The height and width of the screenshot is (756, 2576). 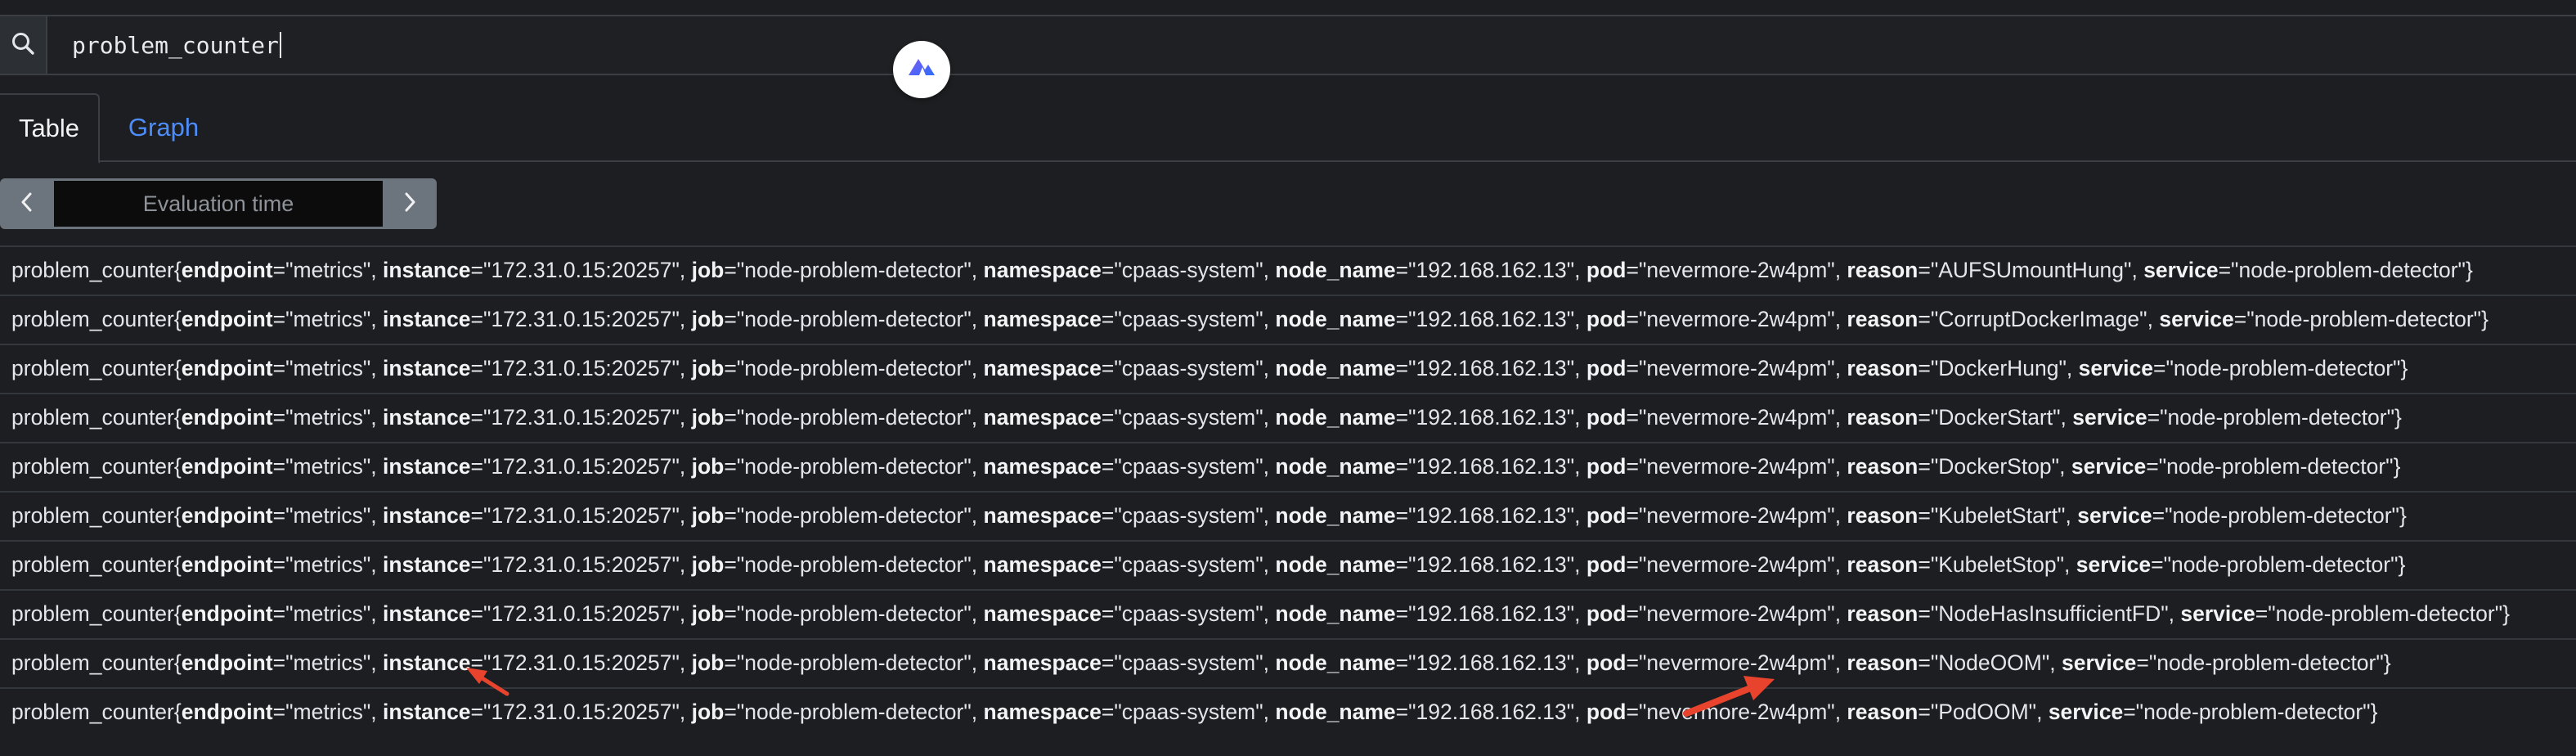 I want to click on extension-badge, so click(x=921, y=70).